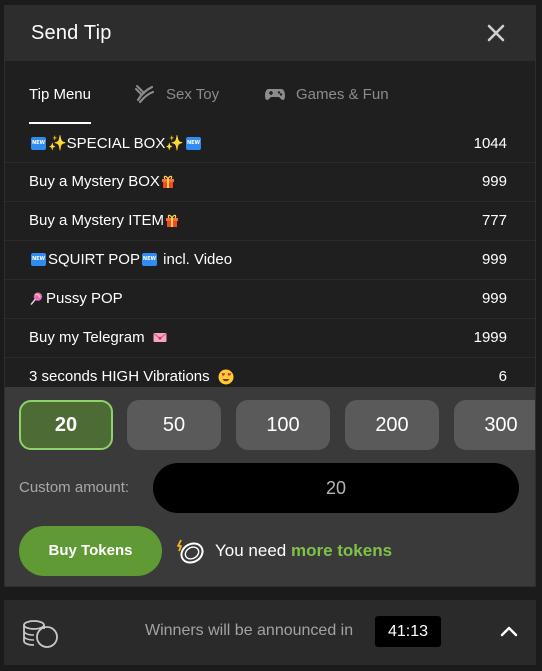 Image resolution: width=542 pixels, height=671 pixels. I want to click on menu-item-squirt-pop: NEW SQUIRT POP NEW incl. Video 999, so click(270, 259).